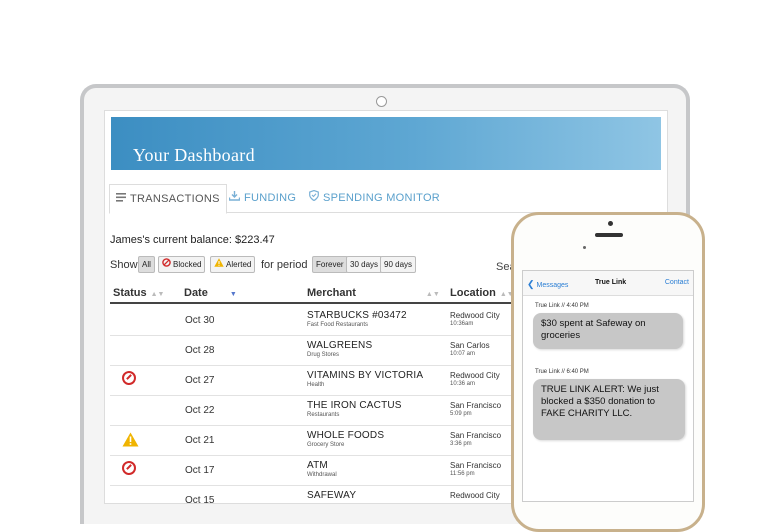 The height and width of the screenshot is (532, 760). I want to click on table-row: Oct 17 ATM Withdrawal San Francisco 11:56 pm, so click(320, 470).